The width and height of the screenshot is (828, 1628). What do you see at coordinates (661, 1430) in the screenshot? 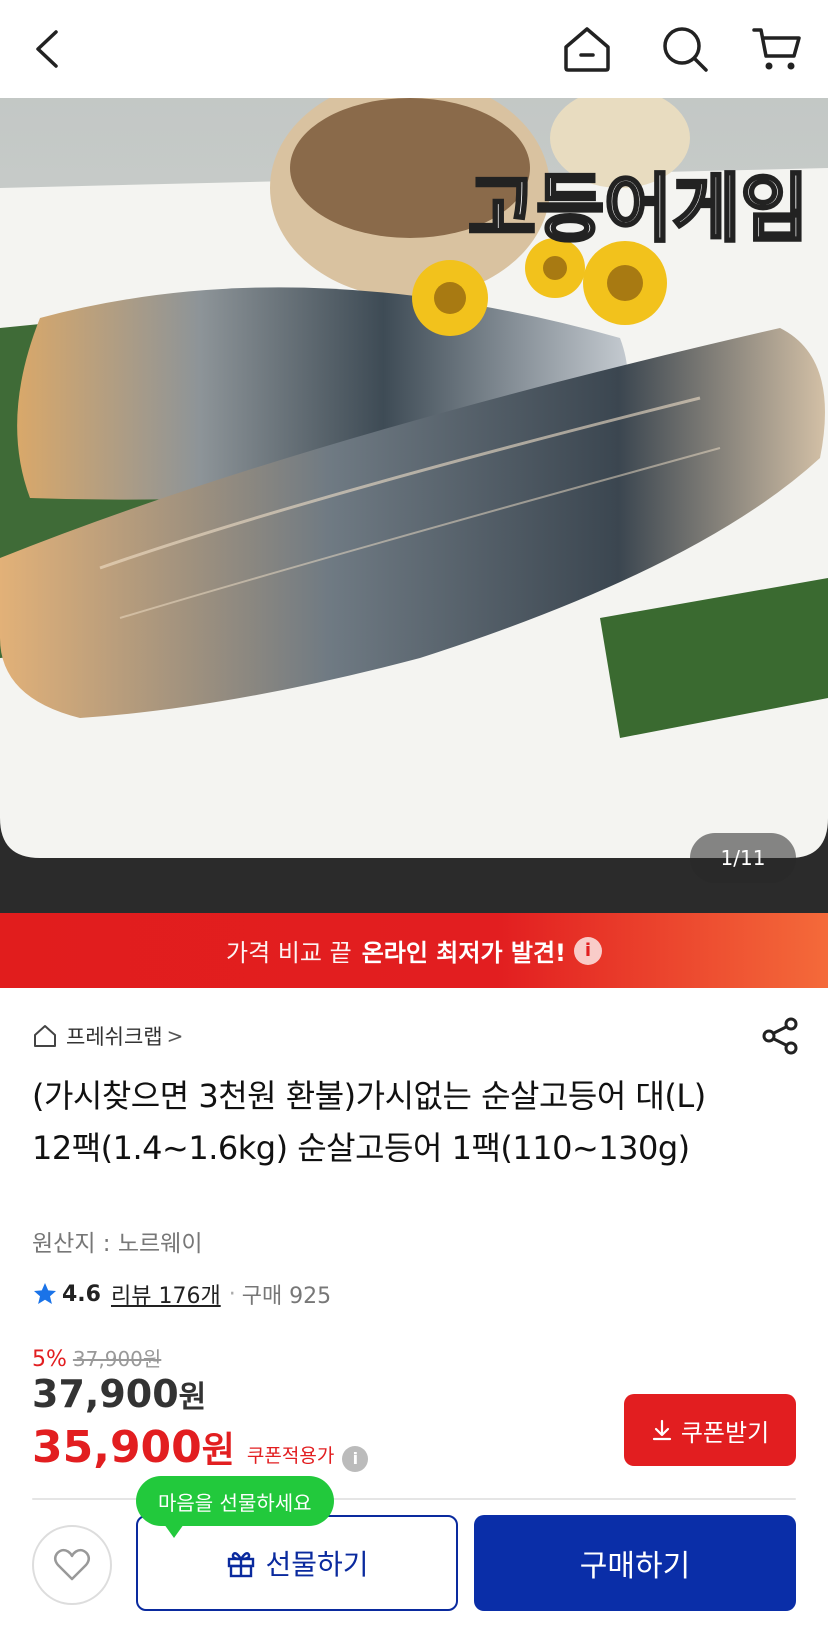
I see `download-icon` at bounding box center [661, 1430].